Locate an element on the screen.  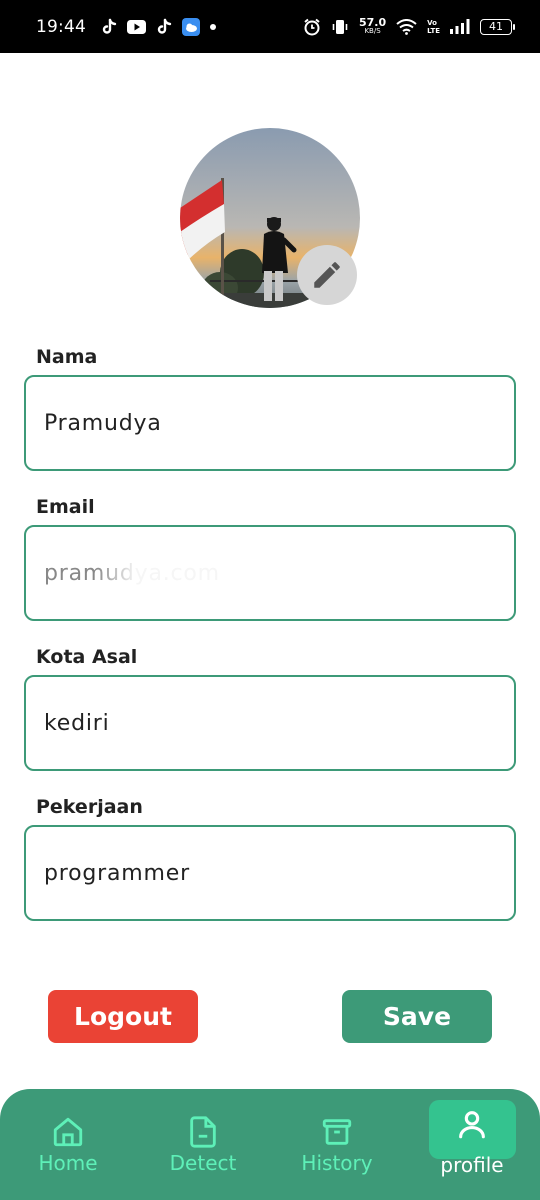
pencil-icon is located at coordinates (327, 275).